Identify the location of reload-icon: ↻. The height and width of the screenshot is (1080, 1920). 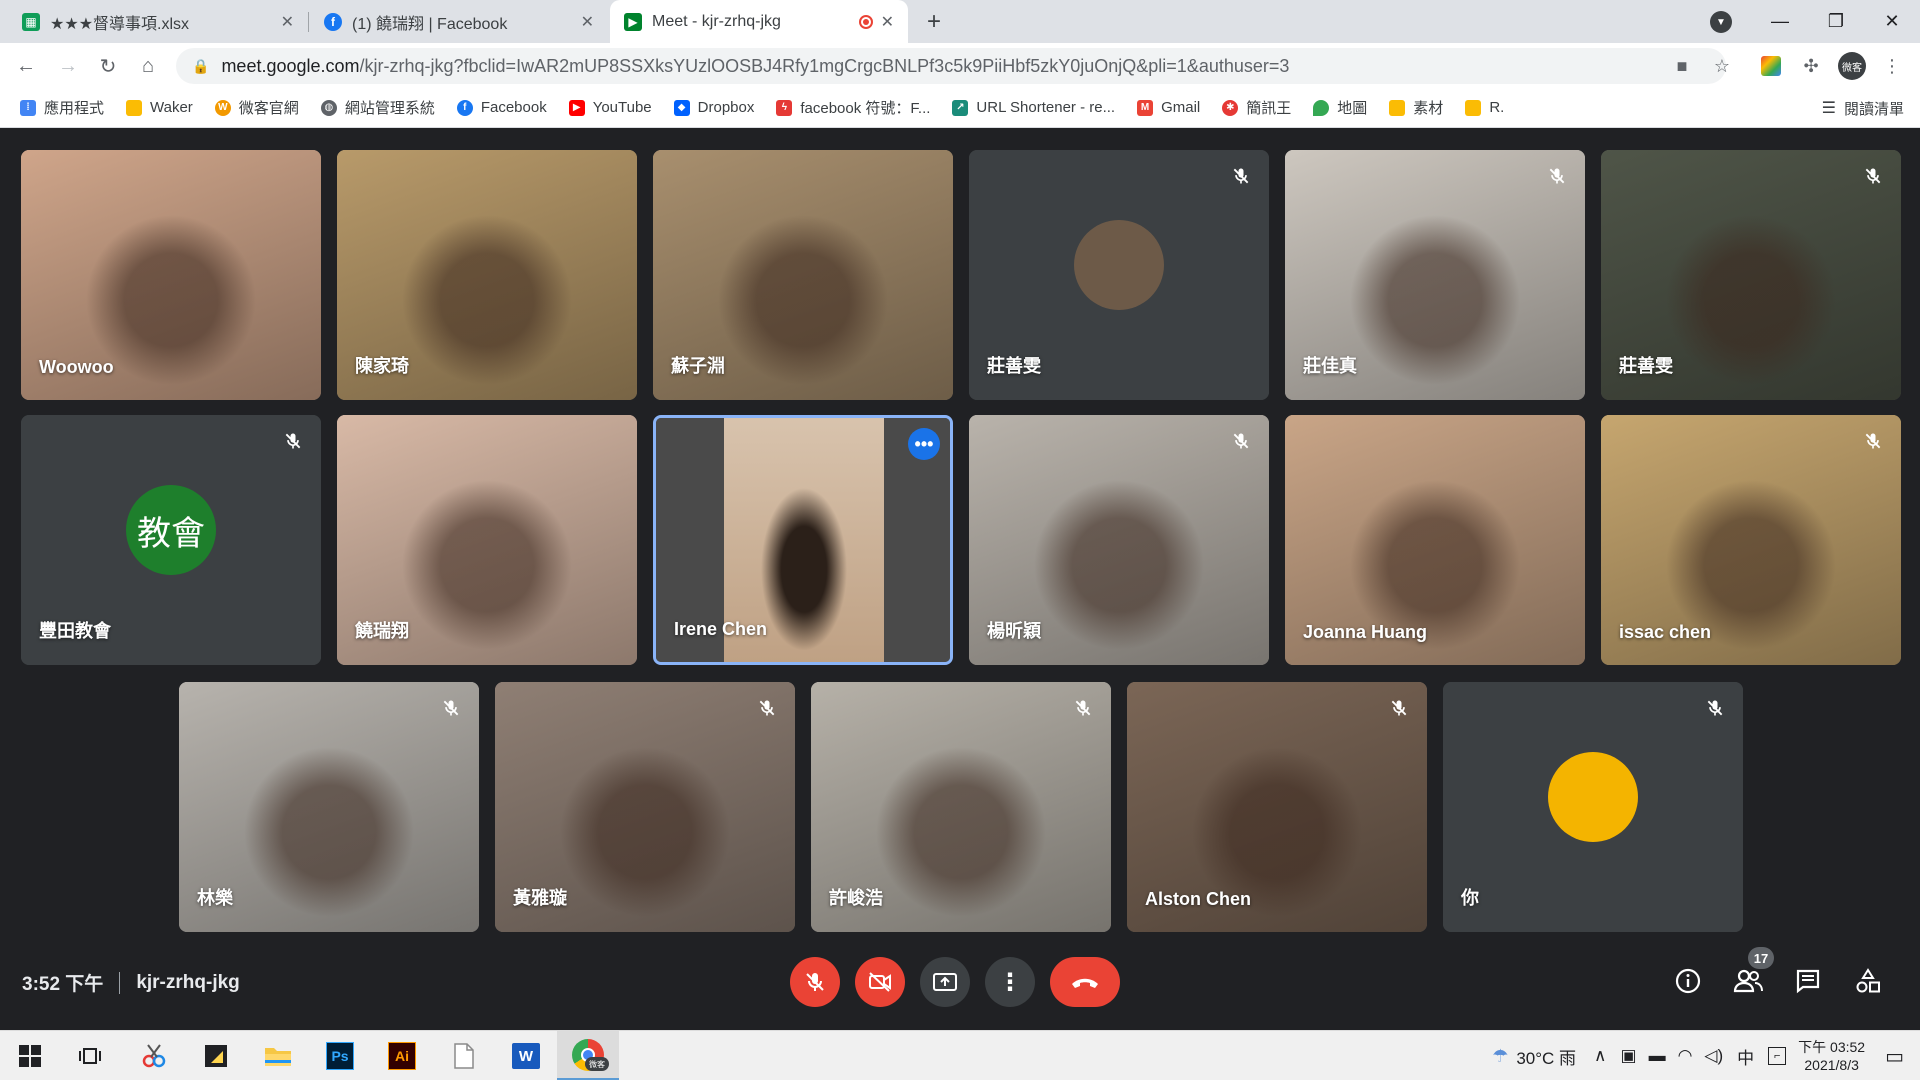
(108, 66).